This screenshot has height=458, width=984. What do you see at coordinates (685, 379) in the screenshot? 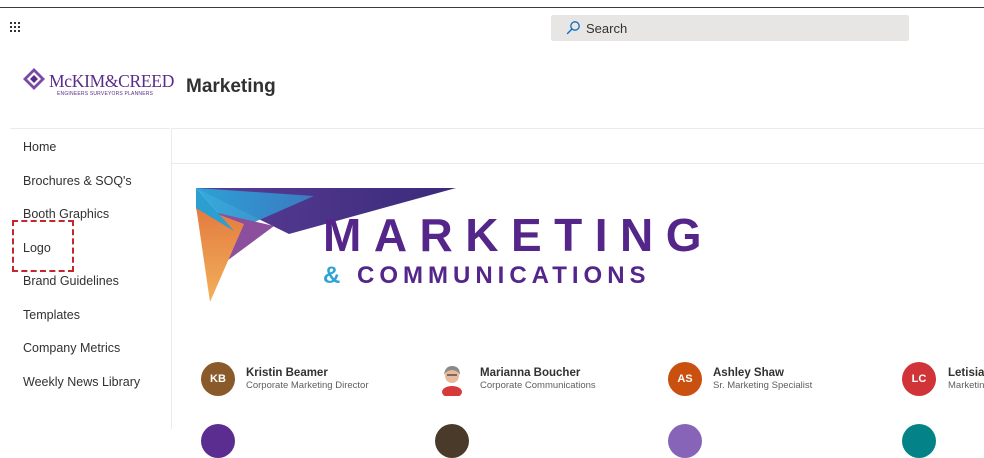
I see `avatar: AS` at bounding box center [685, 379].